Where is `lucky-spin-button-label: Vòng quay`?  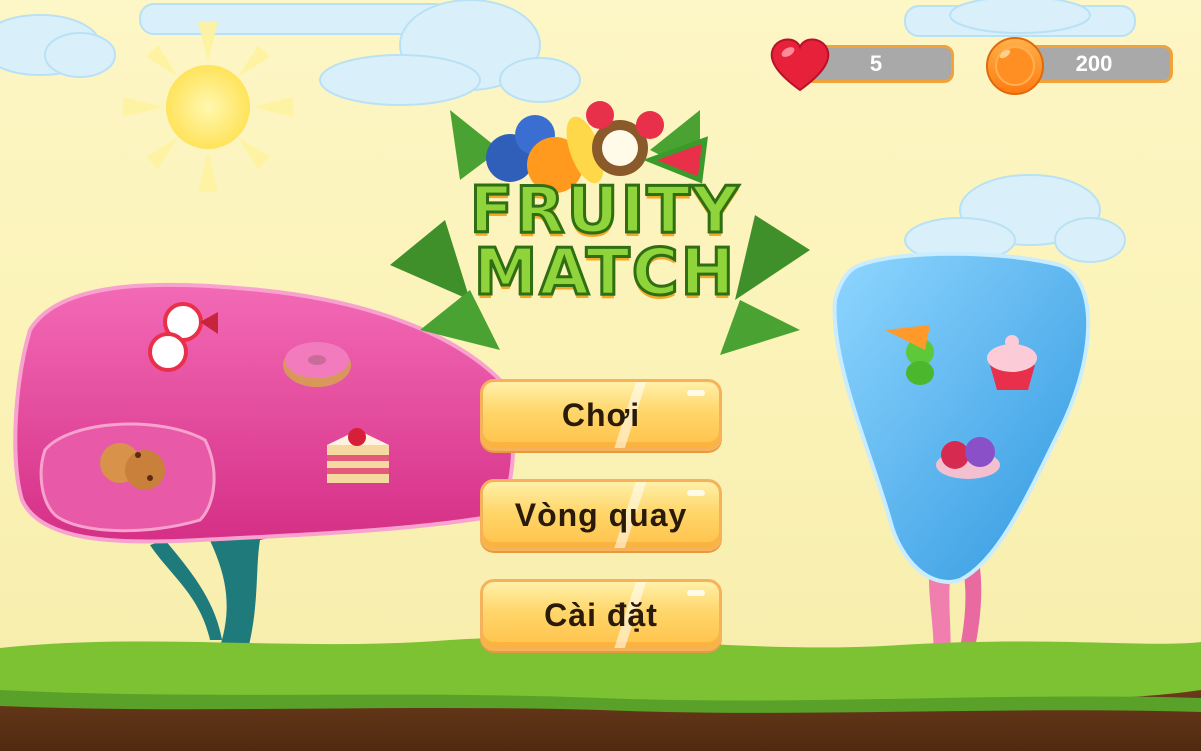
lucky-spin-button-label: Vòng quay is located at coordinates (601, 514).